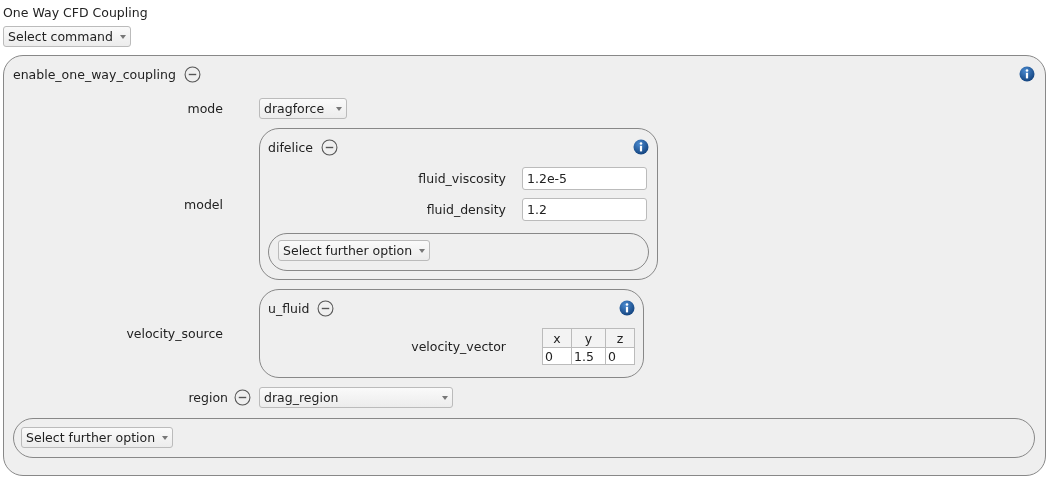  I want to click on field-label: fluid_density, so click(465, 209).